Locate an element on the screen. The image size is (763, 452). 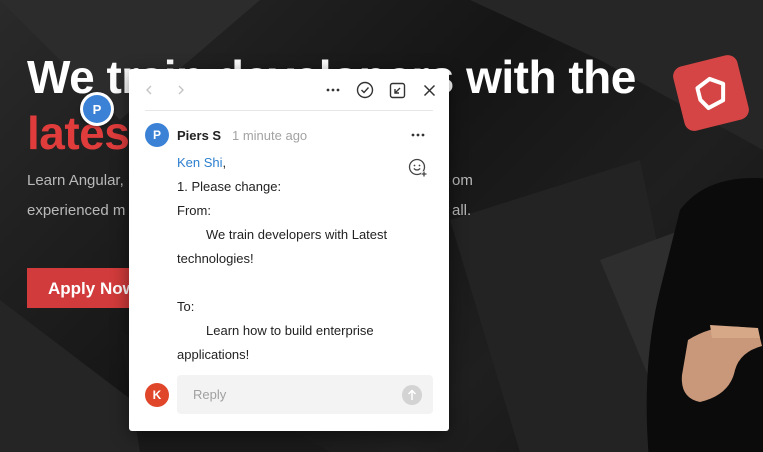
comment-line: 1. Please change: is located at coordinates (229, 186).